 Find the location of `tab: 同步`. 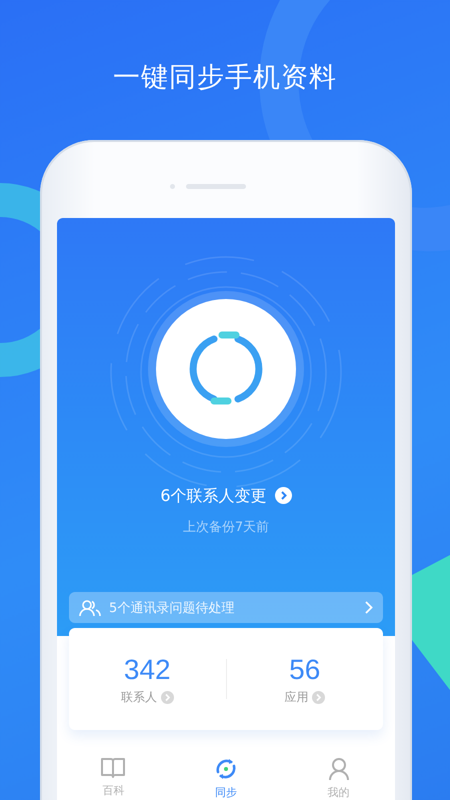

tab: 同步 is located at coordinates (226, 778).